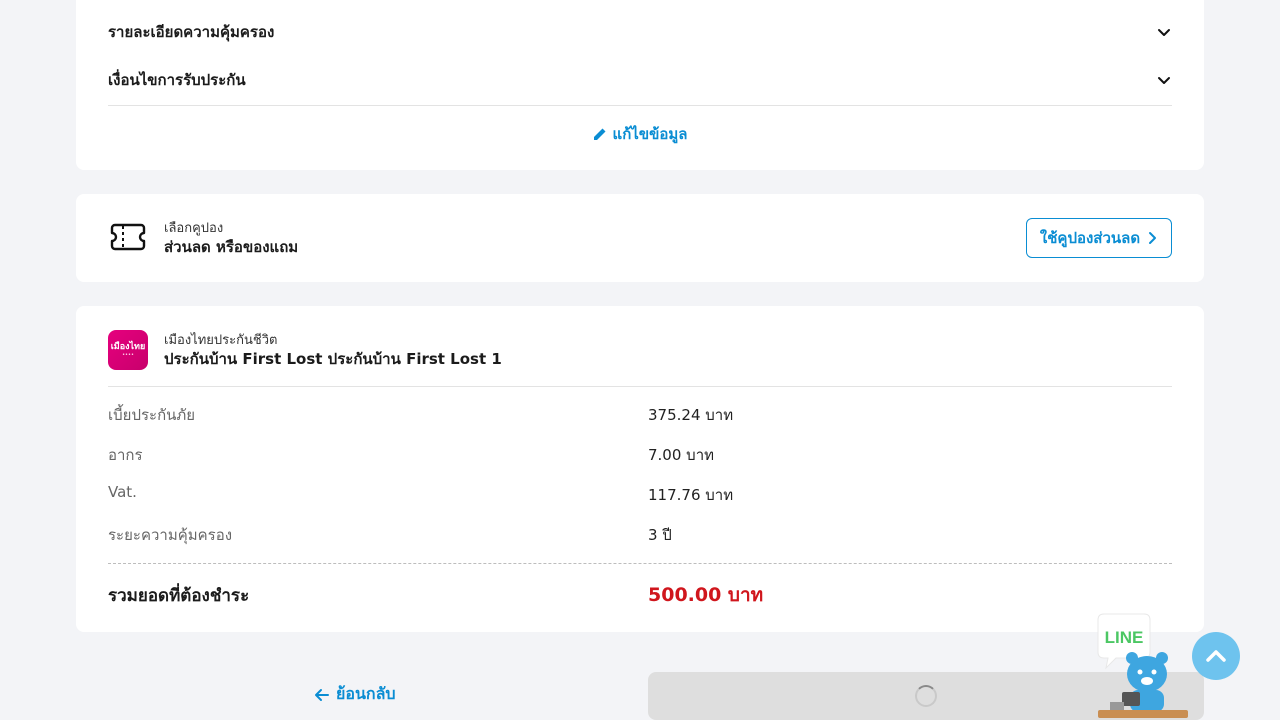  Describe the element at coordinates (122, 492) in the screenshot. I see `vat-label: Vat.` at that location.